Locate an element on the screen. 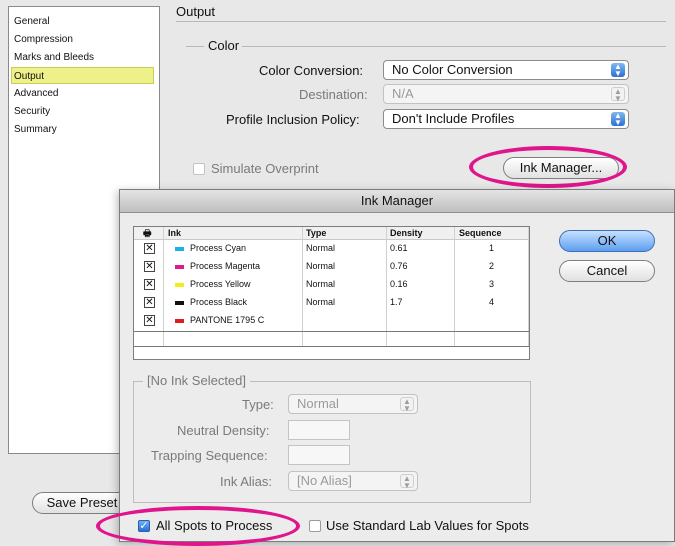 The height and width of the screenshot is (546, 675). destination-value: N/A is located at coordinates (403, 93).